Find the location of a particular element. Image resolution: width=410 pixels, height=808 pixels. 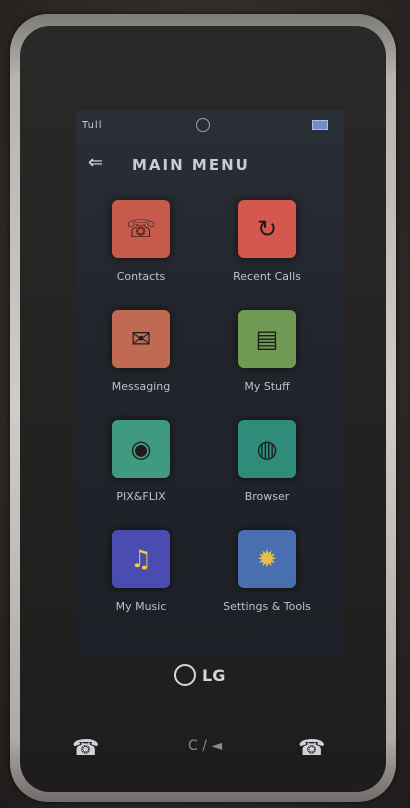

status-icon is located at coordinates (203, 125).